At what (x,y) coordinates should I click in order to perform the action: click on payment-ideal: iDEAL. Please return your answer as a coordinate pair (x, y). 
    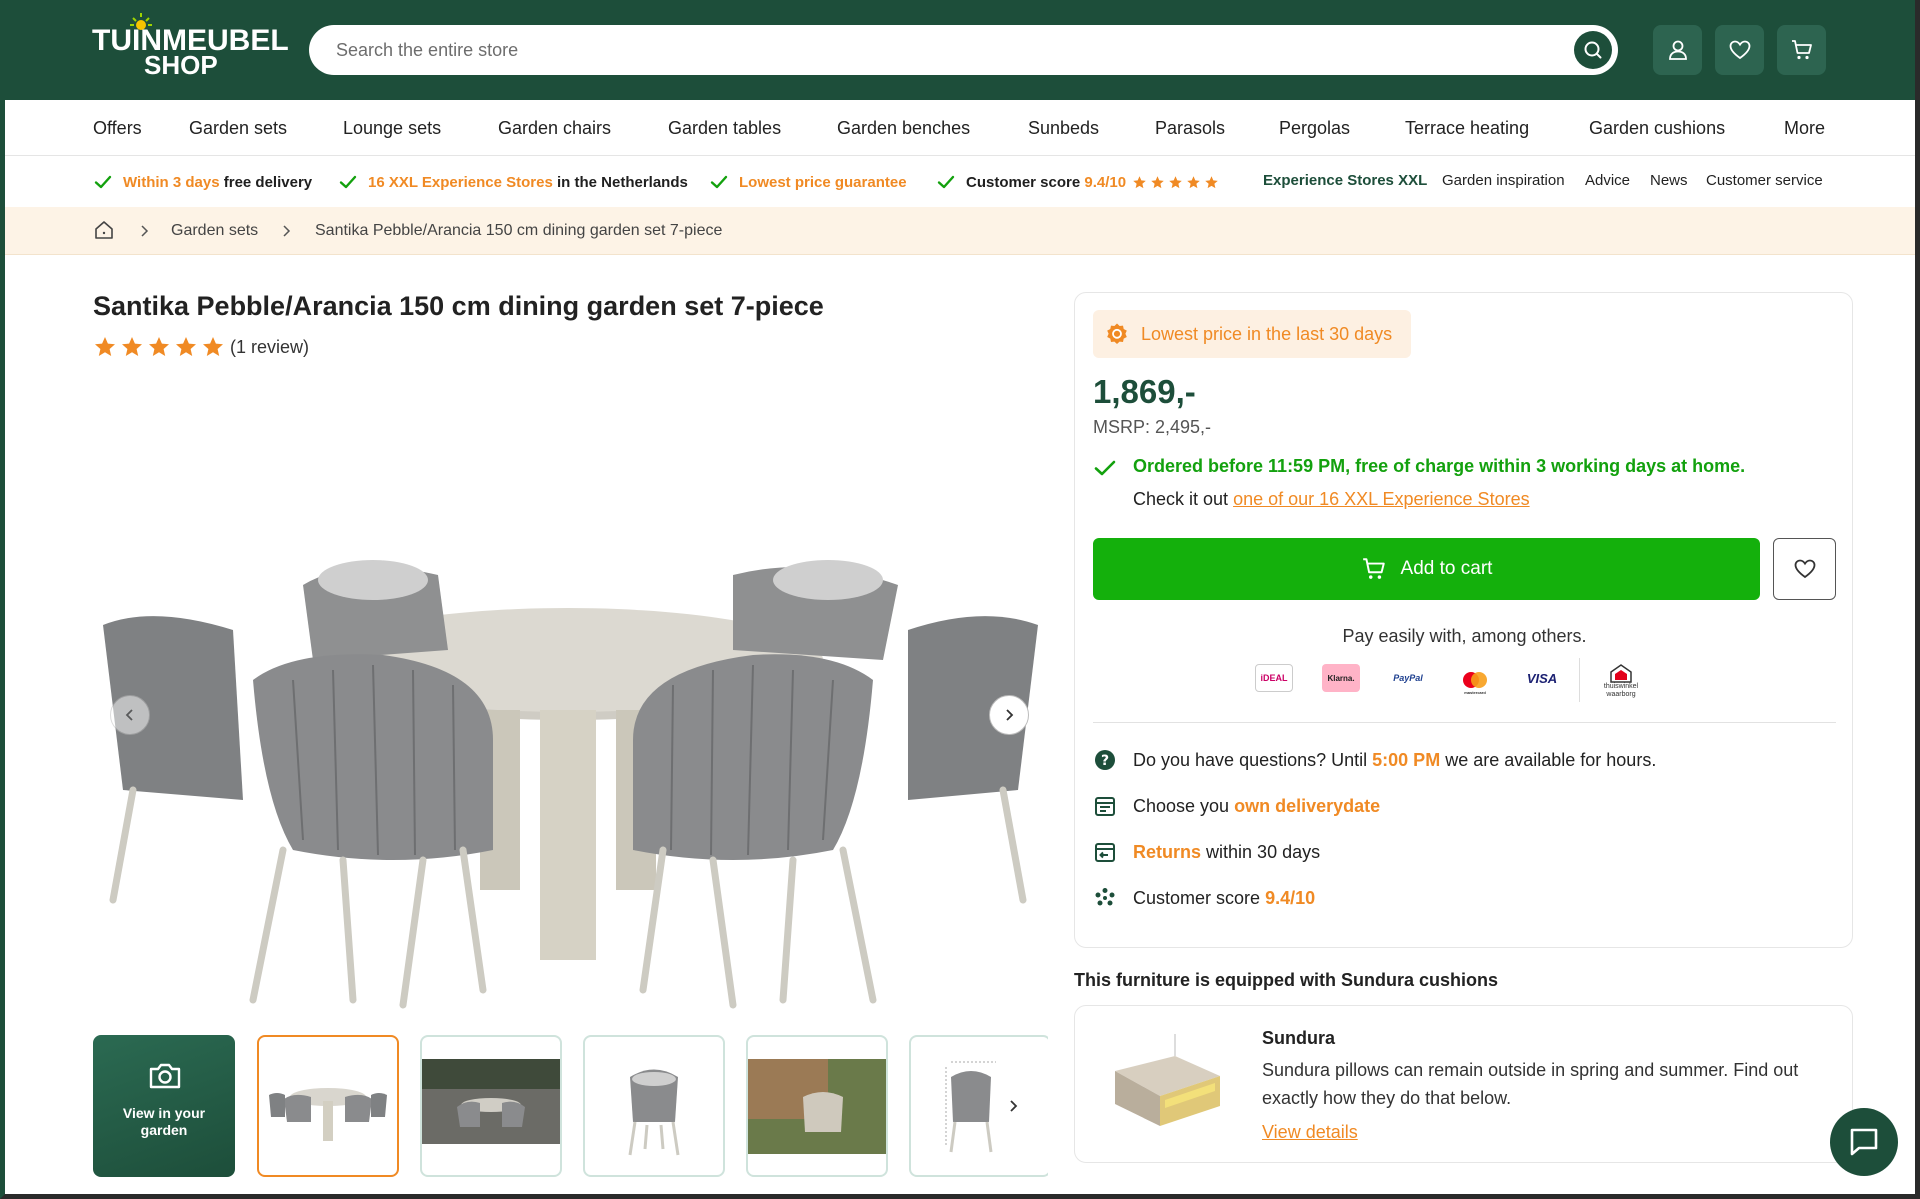
    Looking at the image, I should click on (1274, 678).